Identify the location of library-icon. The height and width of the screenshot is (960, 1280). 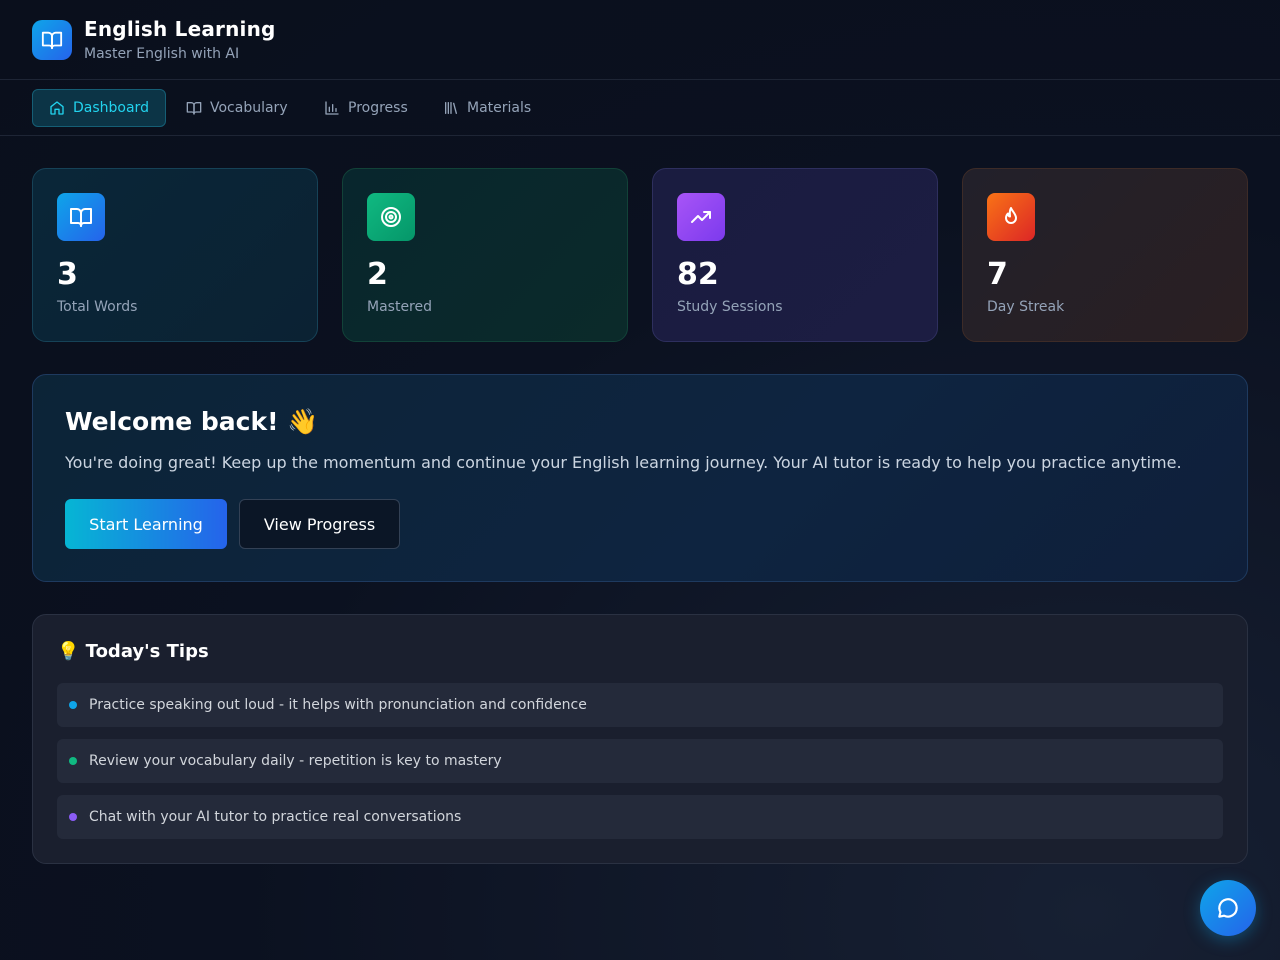
(451, 108).